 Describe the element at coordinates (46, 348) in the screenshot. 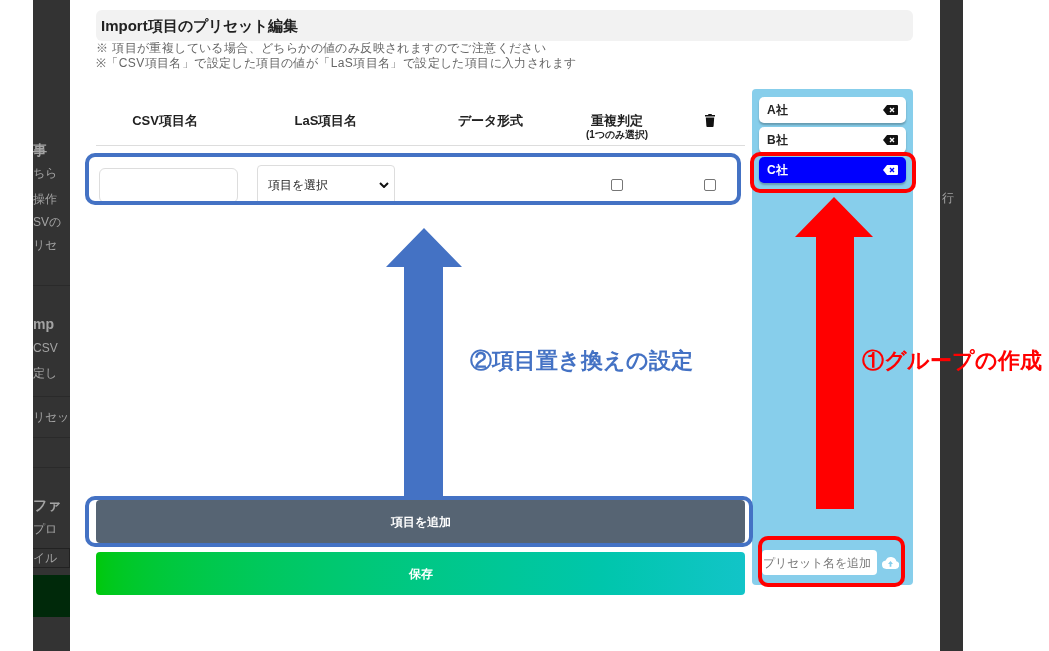

I see `dimmed-text: CSV` at that location.